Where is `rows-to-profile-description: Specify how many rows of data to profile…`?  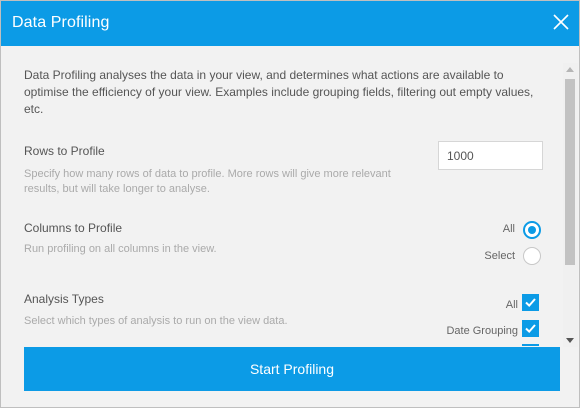 rows-to-profile-description: Specify how many rows of data to profile… is located at coordinates (207, 181).